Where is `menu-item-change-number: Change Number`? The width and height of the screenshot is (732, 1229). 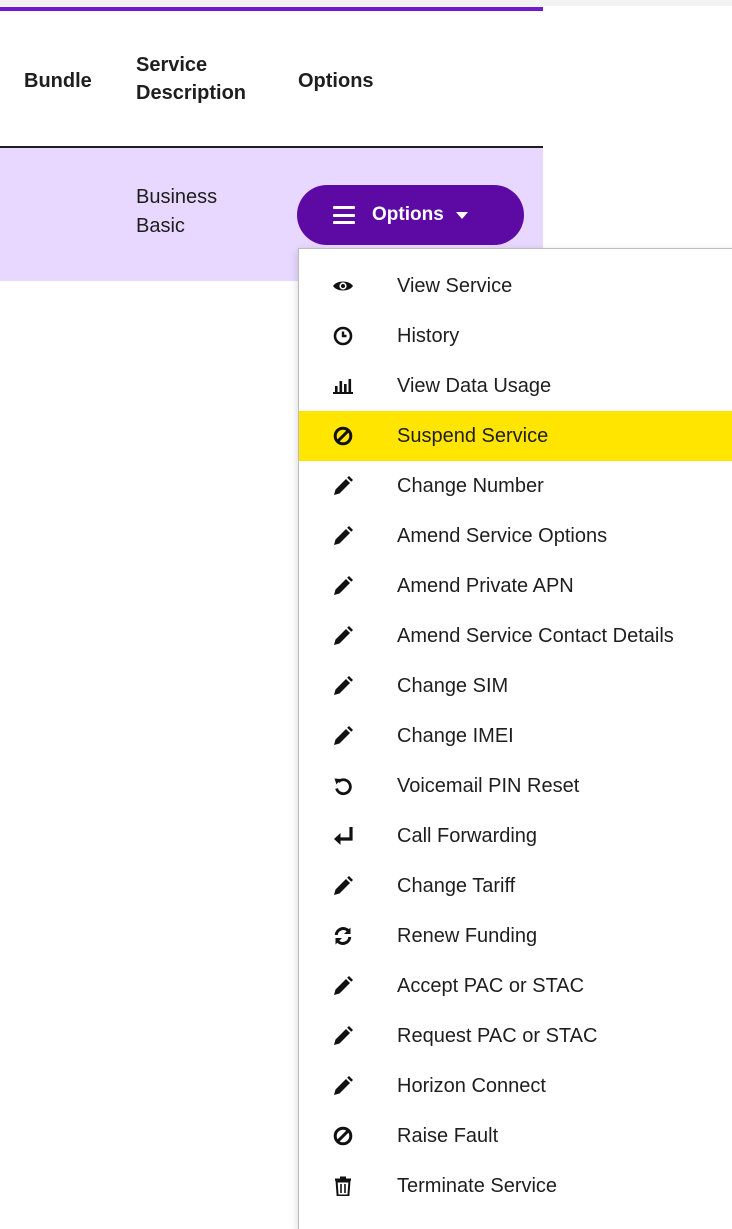
menu-item-change-number: Change Number is located at coordinates (515, 486).